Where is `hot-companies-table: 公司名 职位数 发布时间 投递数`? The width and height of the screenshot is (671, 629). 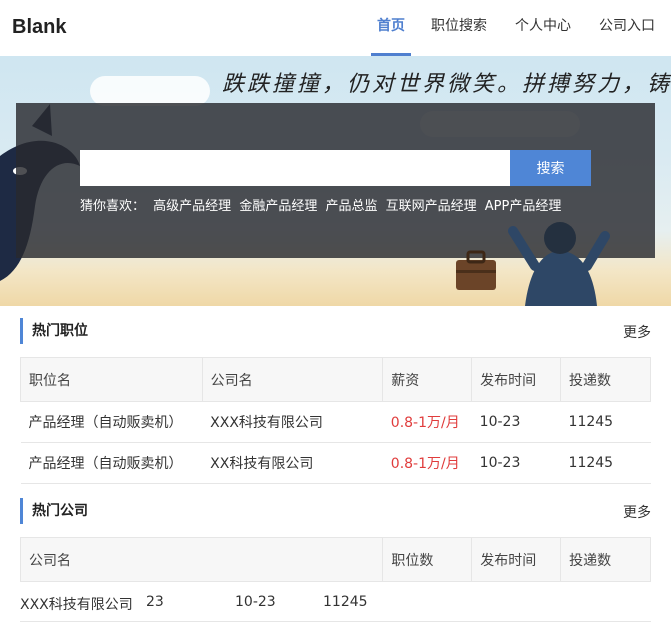 hot-companies-table: 公司名 职位数 发布时间 投递数 is located at coordinates (335, 559).